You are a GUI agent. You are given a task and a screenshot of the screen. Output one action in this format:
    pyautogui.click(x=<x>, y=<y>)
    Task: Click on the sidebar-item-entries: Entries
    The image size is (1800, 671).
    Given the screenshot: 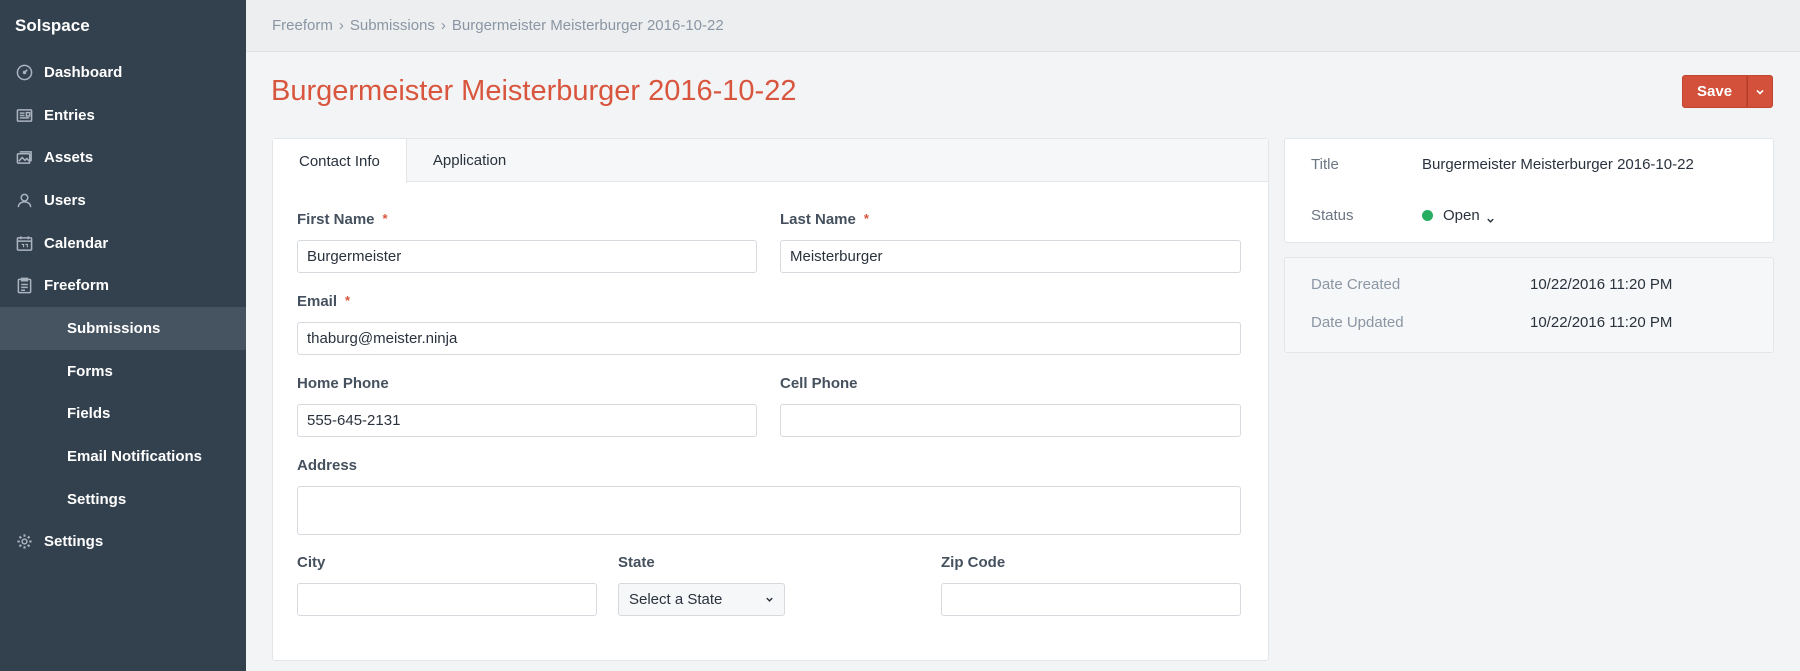 What is the action you would take?
    pyautogui.click(x=123, y=115)
    